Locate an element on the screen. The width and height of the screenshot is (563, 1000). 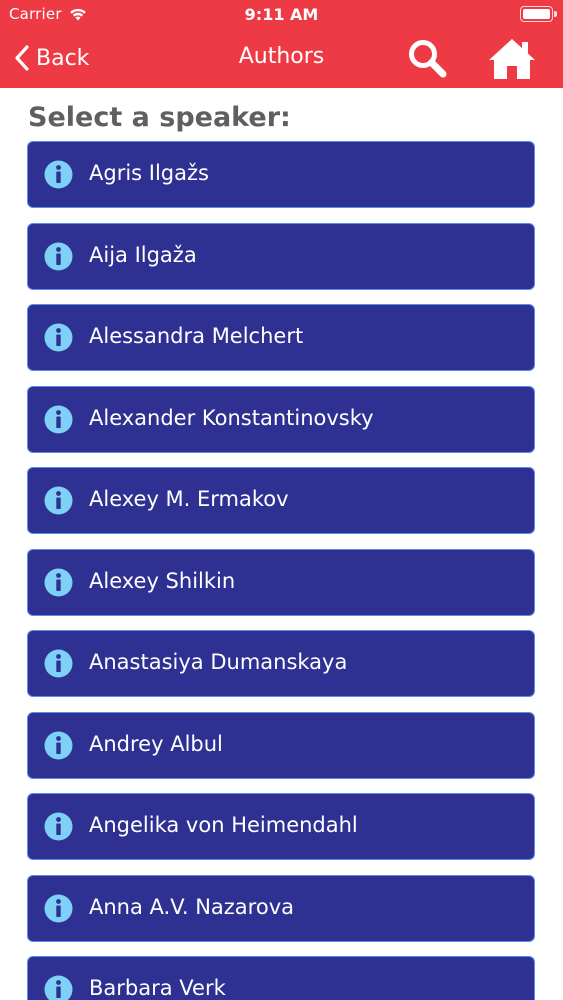
search-button is located at coordinates (428, 59).